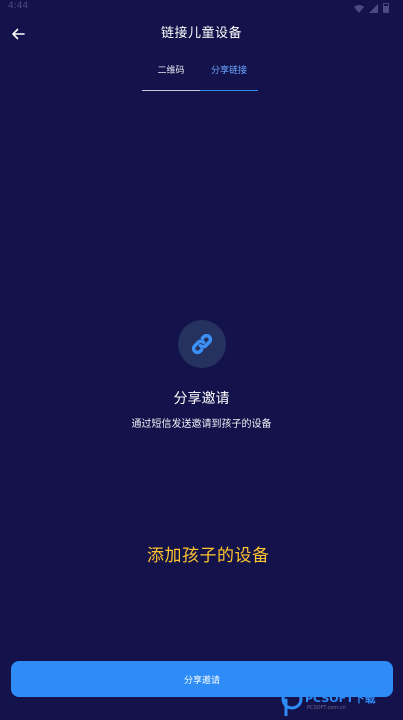  I want to click on tab-qr-code: 二维码, so click(171, 76).